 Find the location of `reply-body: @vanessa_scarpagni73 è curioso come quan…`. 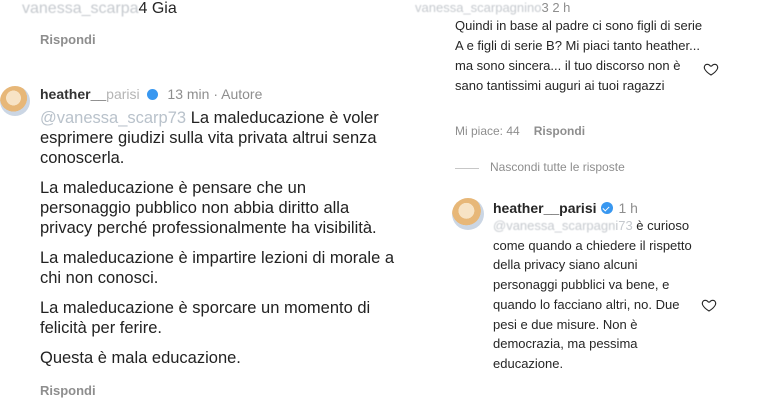

reply-body: @vanessa_scarpagni73 è curioso come quan… is located at coordinates (599, 295).